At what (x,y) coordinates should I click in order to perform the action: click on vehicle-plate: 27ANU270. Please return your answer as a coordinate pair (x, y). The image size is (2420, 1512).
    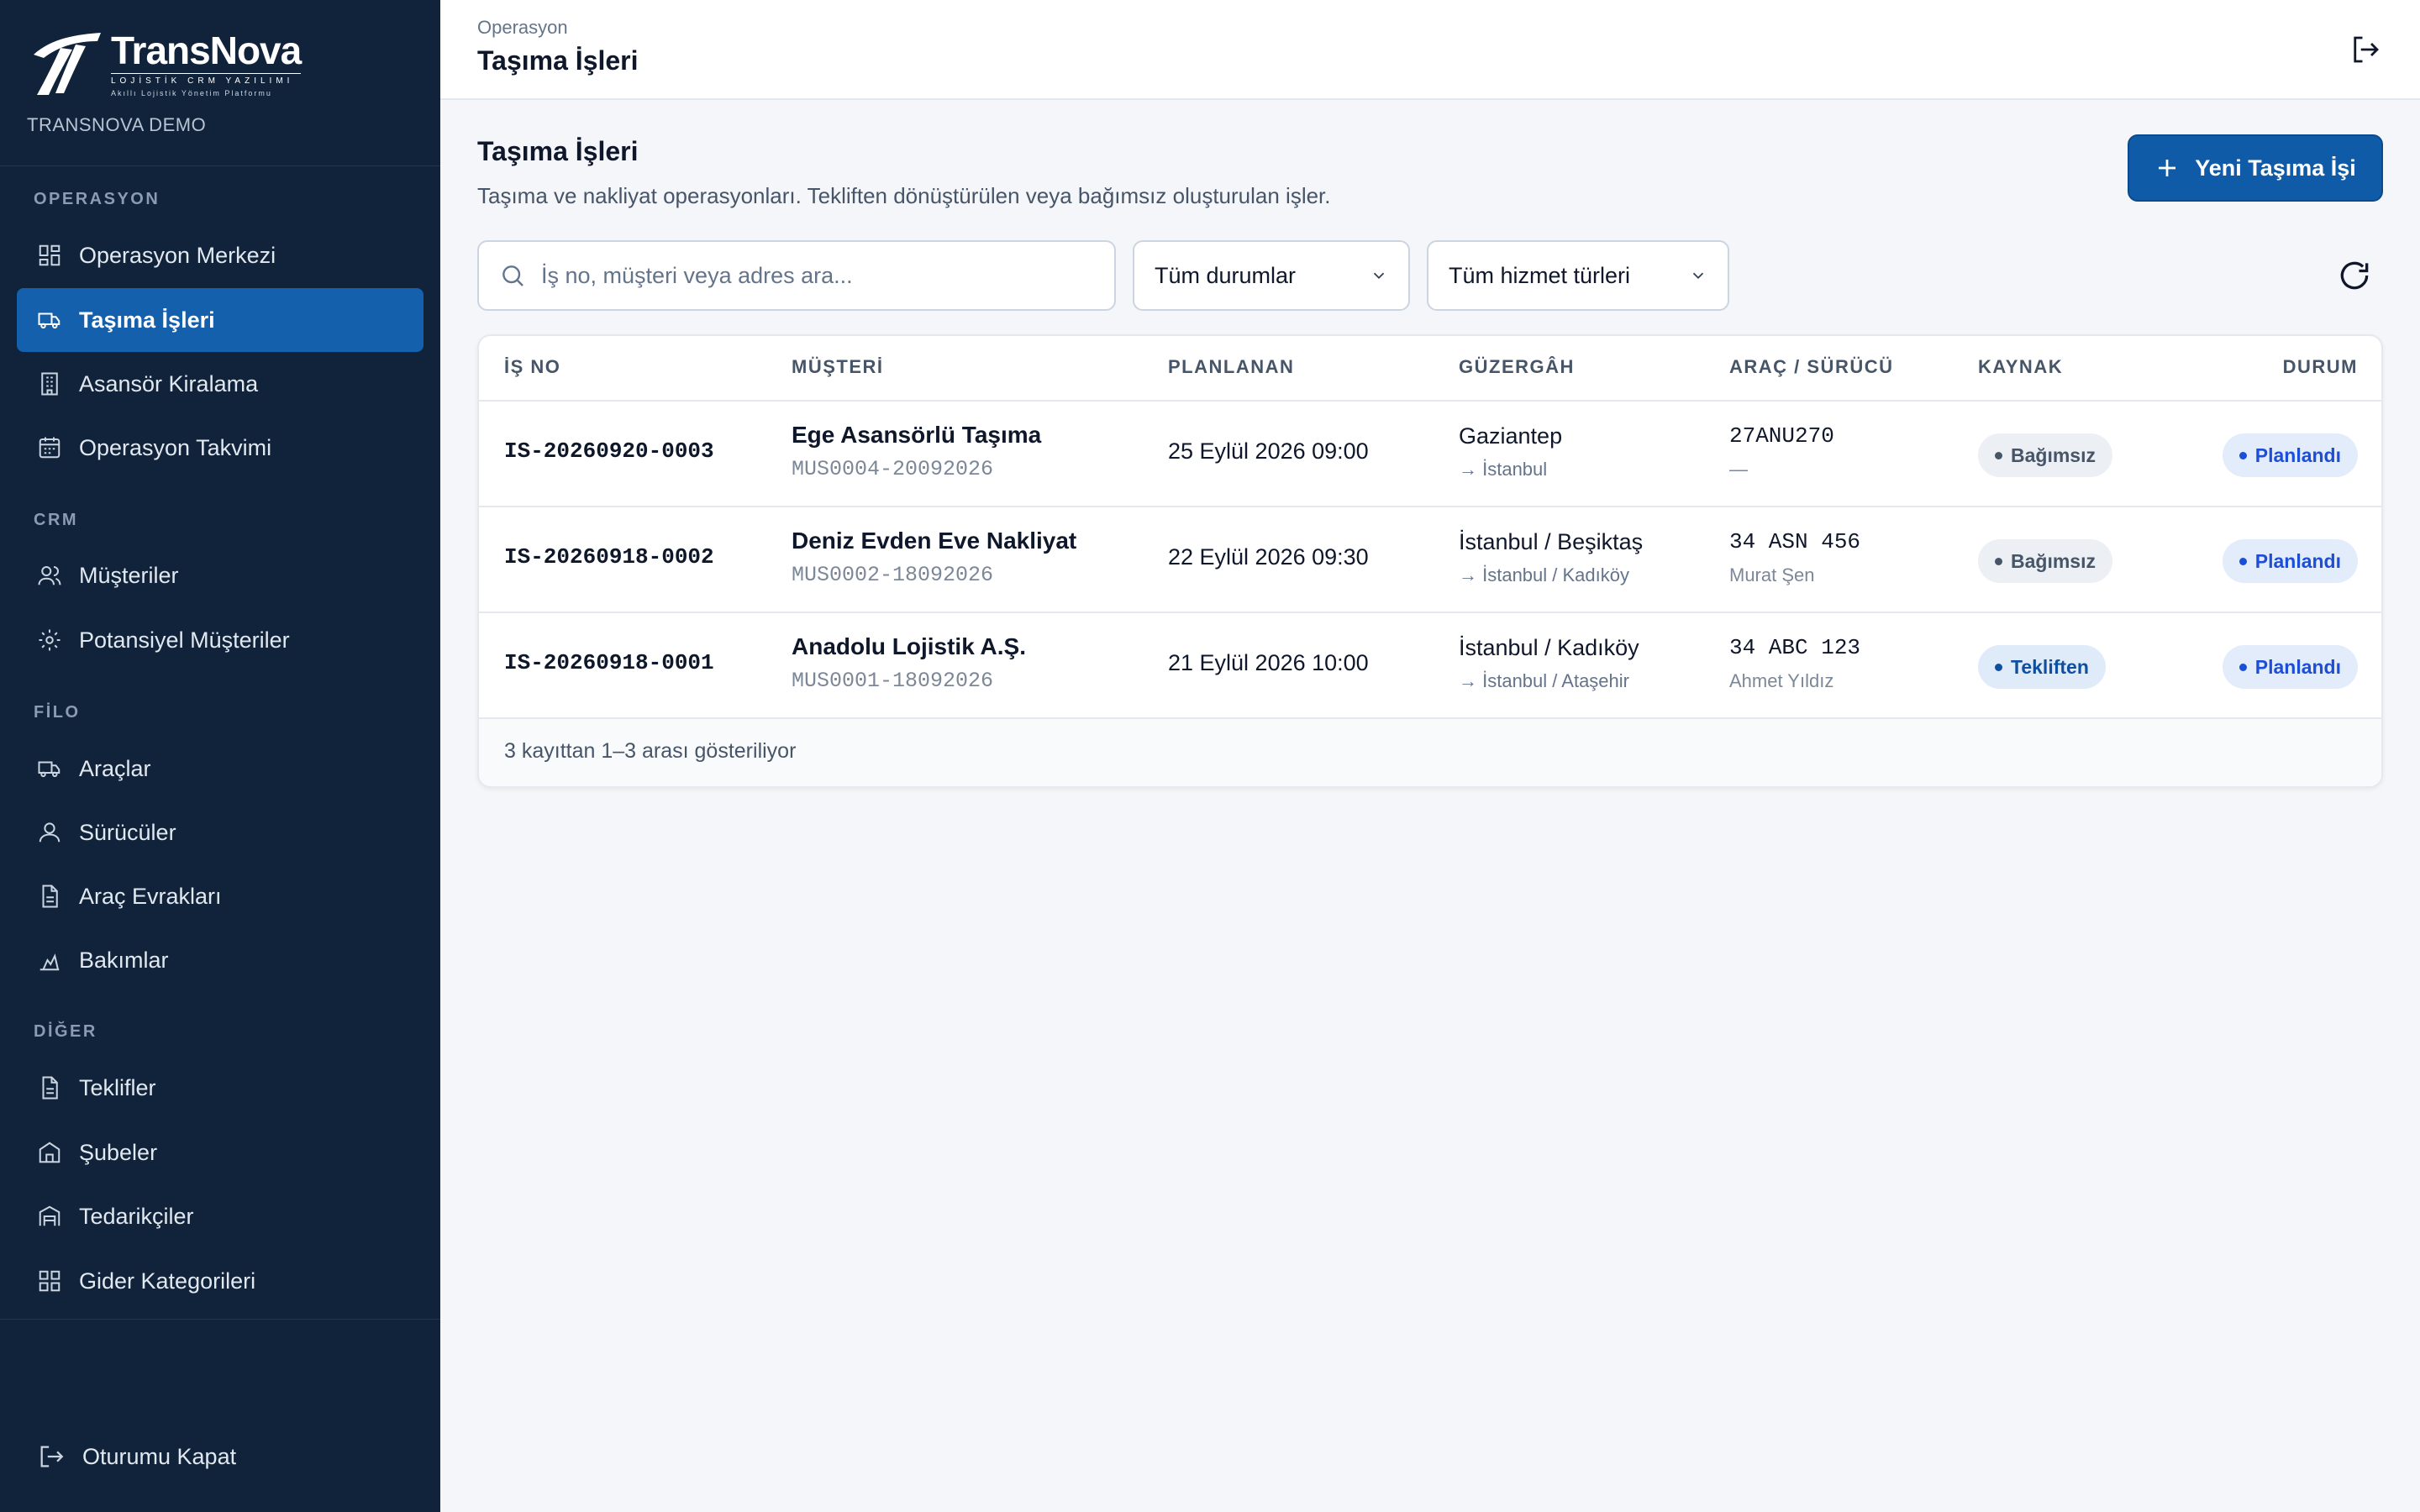
    Looking at the image, I should click on (1782, 436).